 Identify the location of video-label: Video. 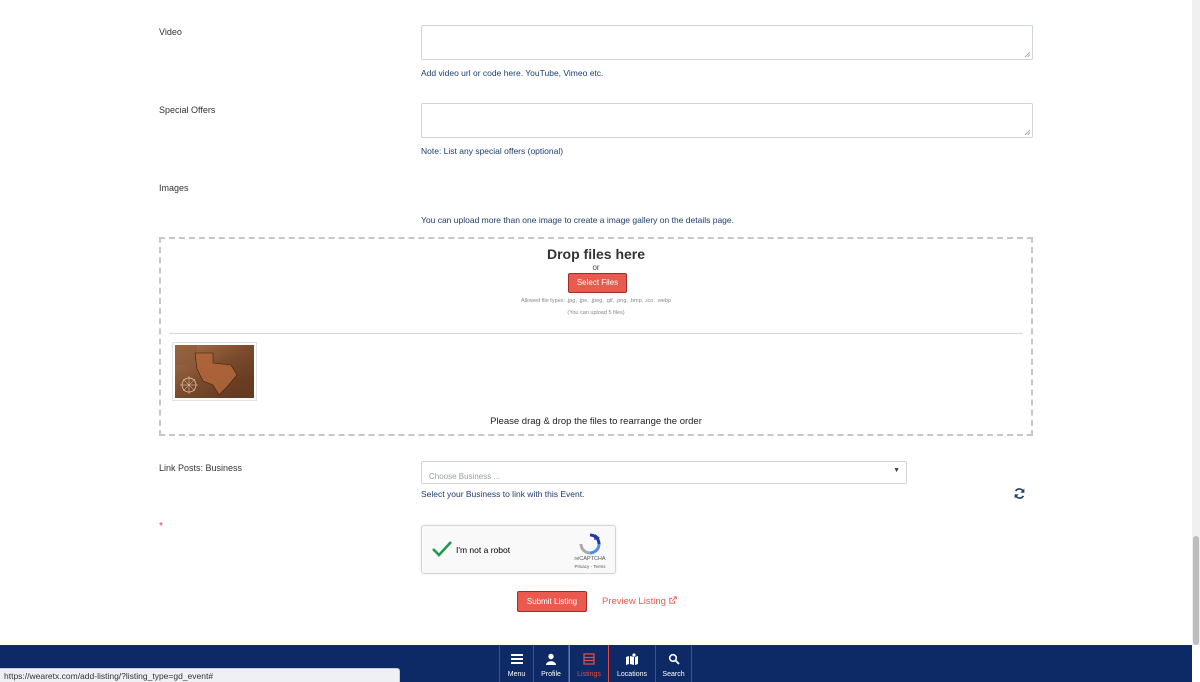
(170, 32).